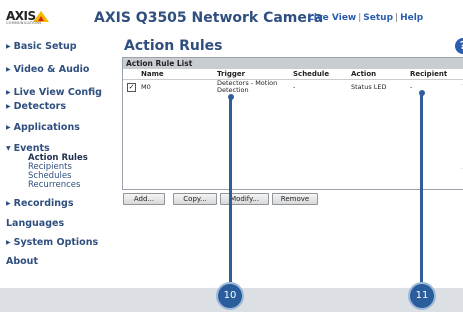 The image size is (463, 312). I want to click on sidebar-item-label: Applications, so click(46, 127).